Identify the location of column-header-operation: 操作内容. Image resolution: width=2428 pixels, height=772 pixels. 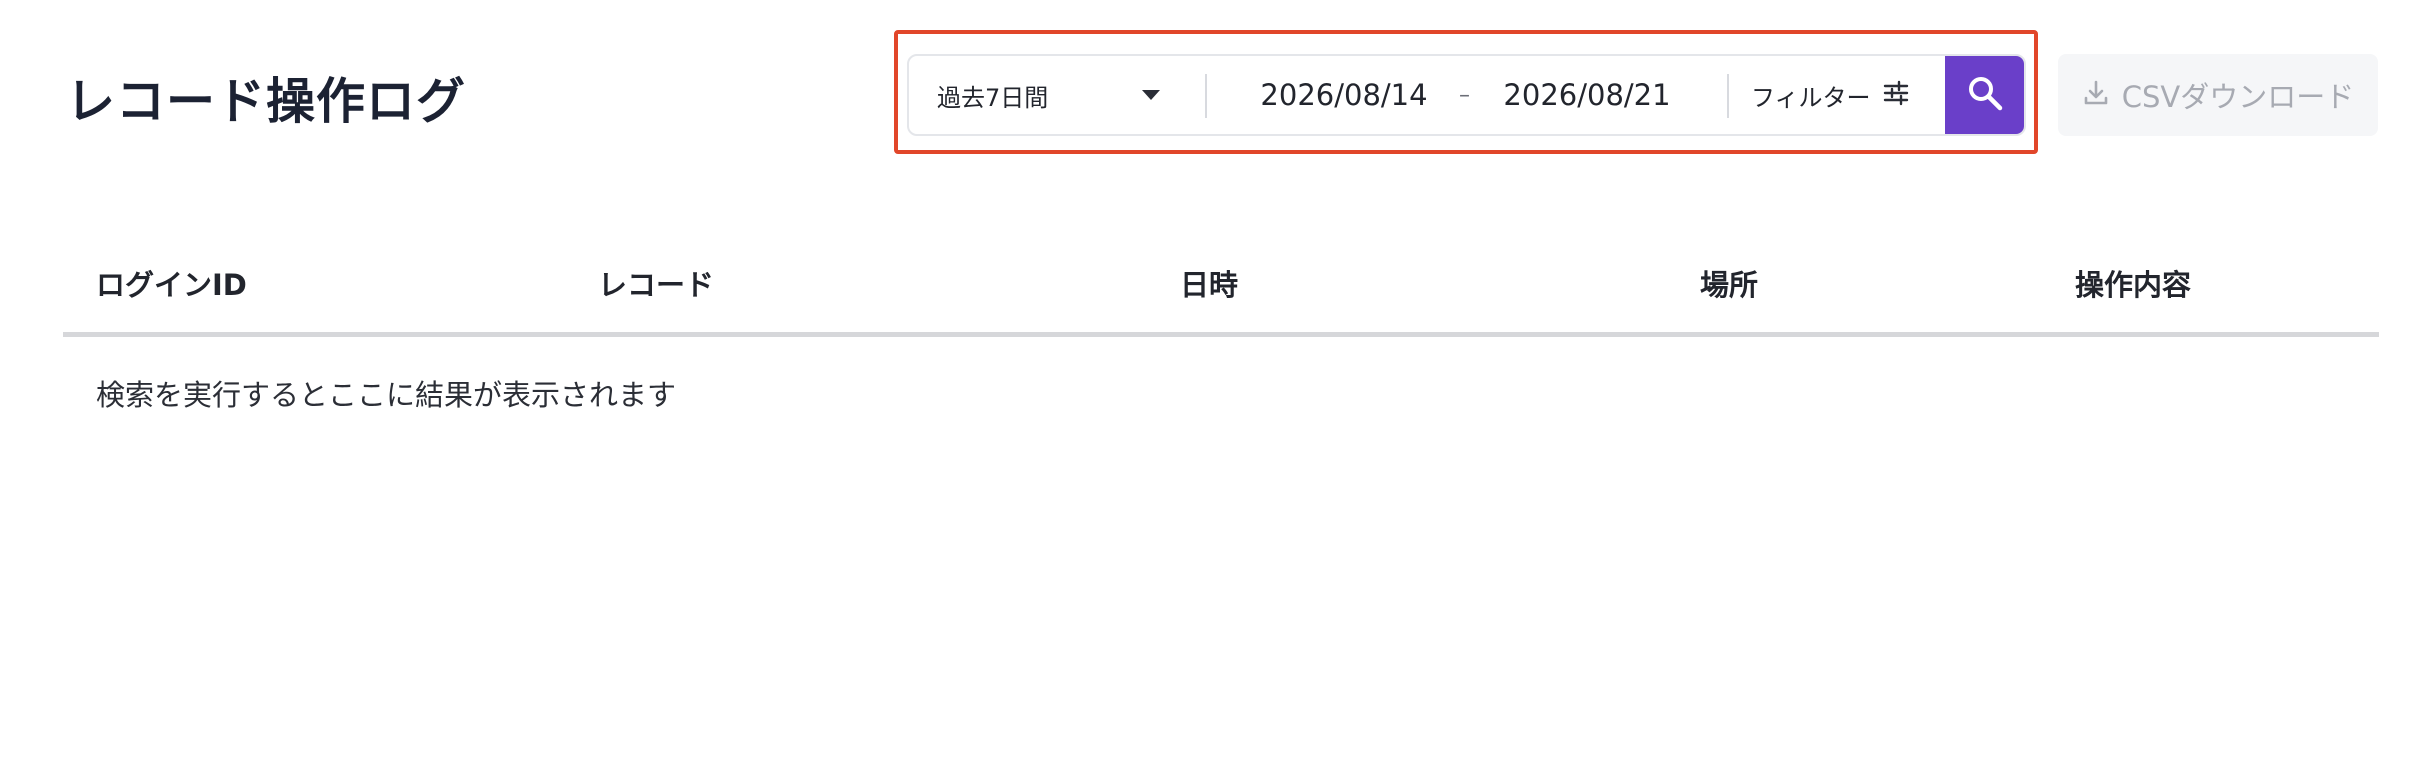
(2133, 285).